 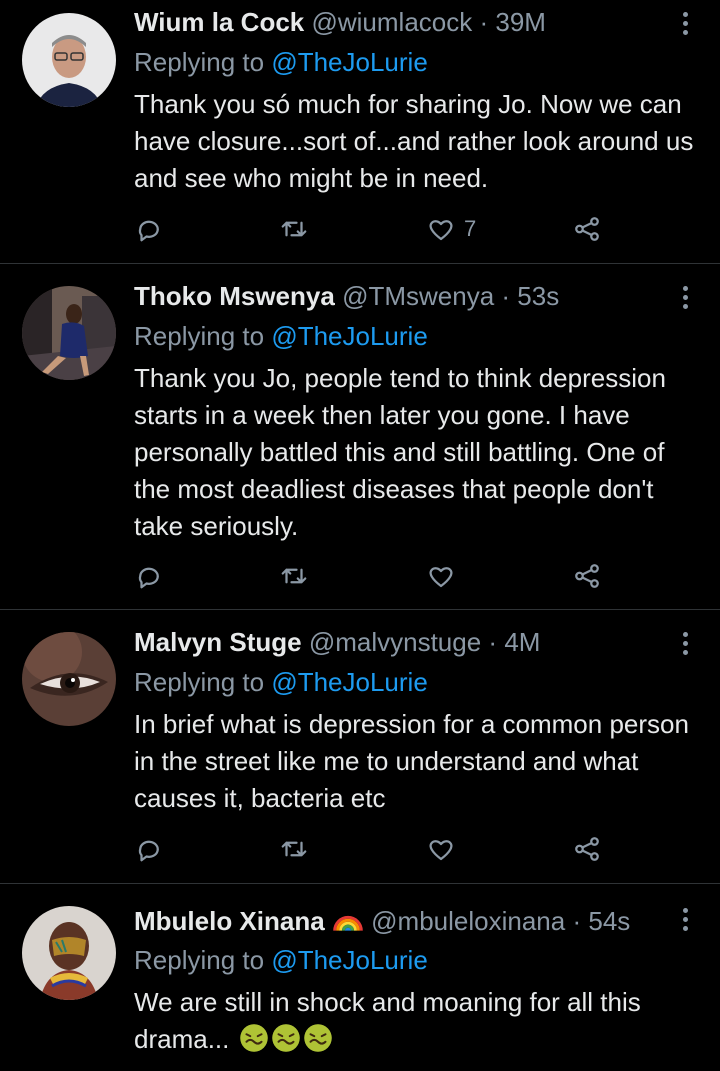 What do you see at coordinates (538, 296) in the screenshot?
I see `timestamp: 53s` at bounding box center [538, 296].